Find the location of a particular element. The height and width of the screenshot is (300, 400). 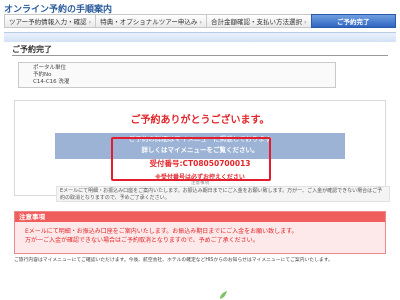

header-band is located at coordinates (200, 37).